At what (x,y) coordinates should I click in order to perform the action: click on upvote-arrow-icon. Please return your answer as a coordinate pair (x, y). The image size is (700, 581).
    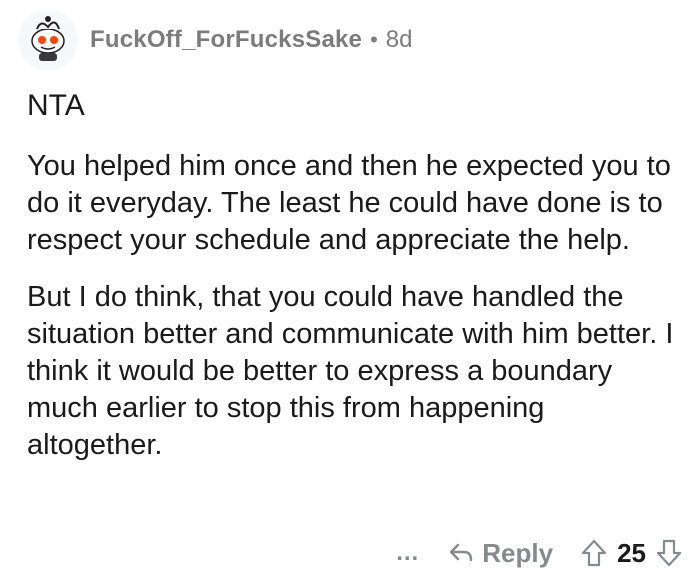
    Looking at the image, I should click on (594, 553).